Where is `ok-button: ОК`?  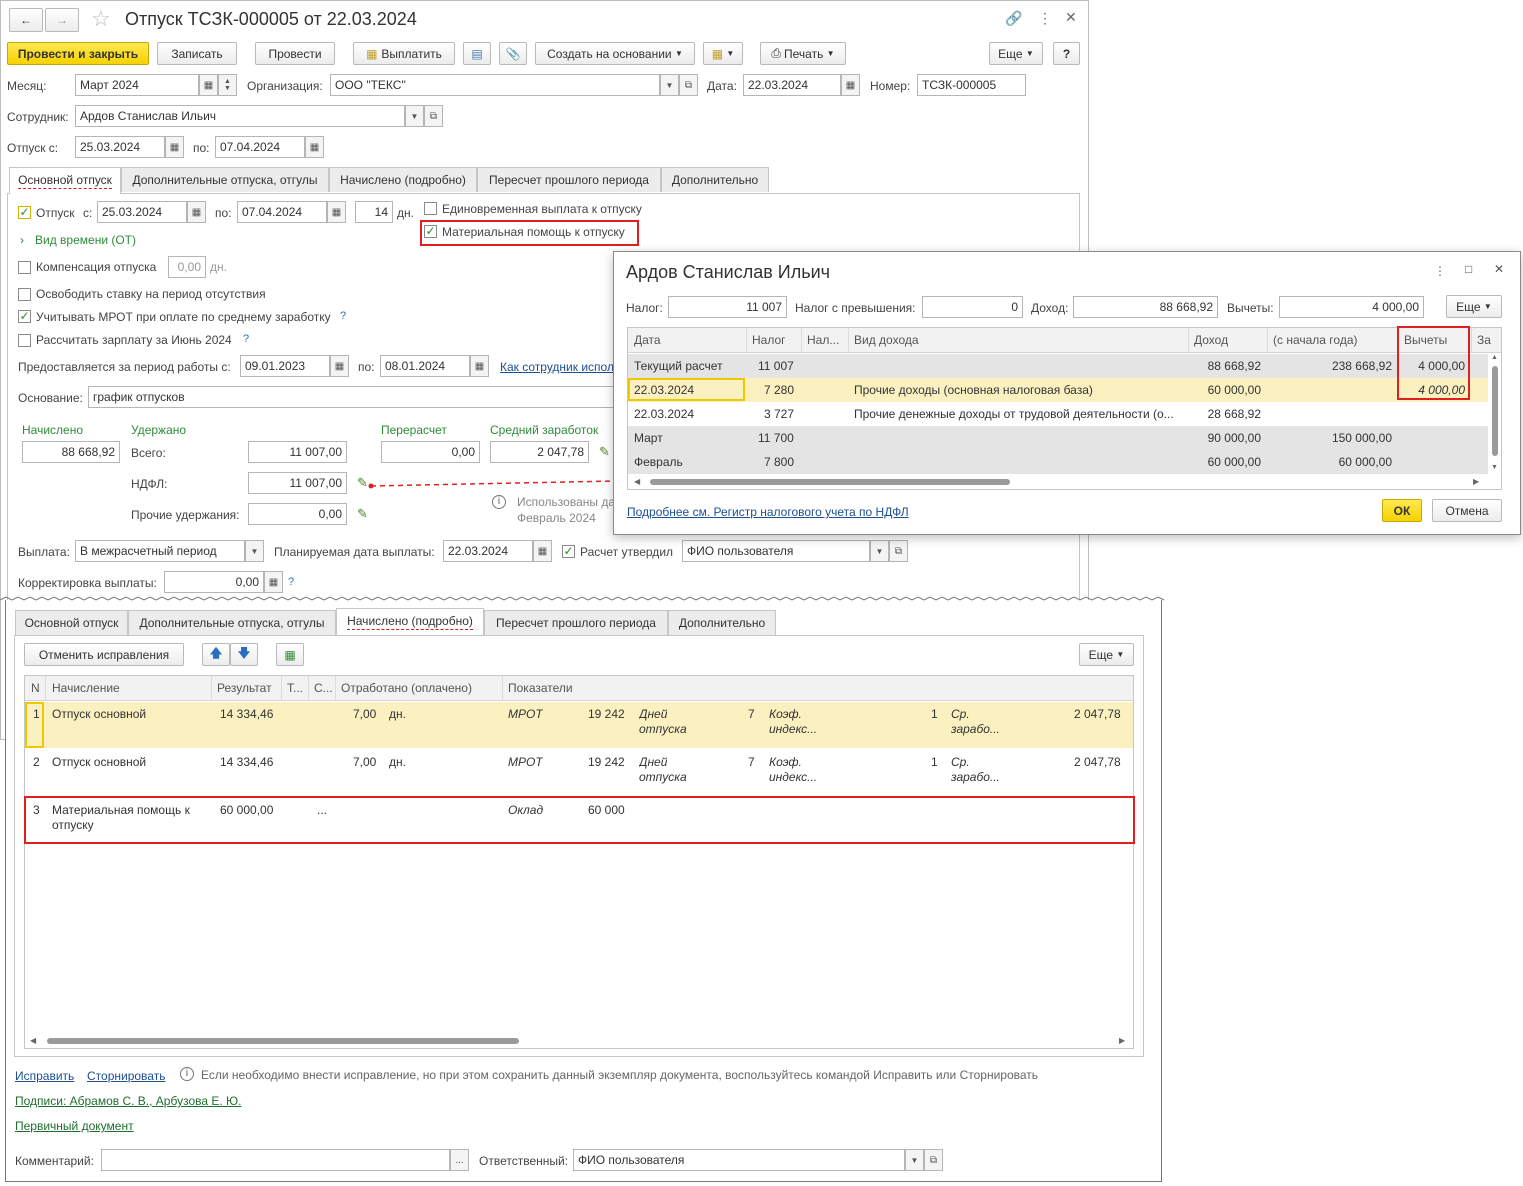
ok-button: ОК is located at coordinates (1402, 510).